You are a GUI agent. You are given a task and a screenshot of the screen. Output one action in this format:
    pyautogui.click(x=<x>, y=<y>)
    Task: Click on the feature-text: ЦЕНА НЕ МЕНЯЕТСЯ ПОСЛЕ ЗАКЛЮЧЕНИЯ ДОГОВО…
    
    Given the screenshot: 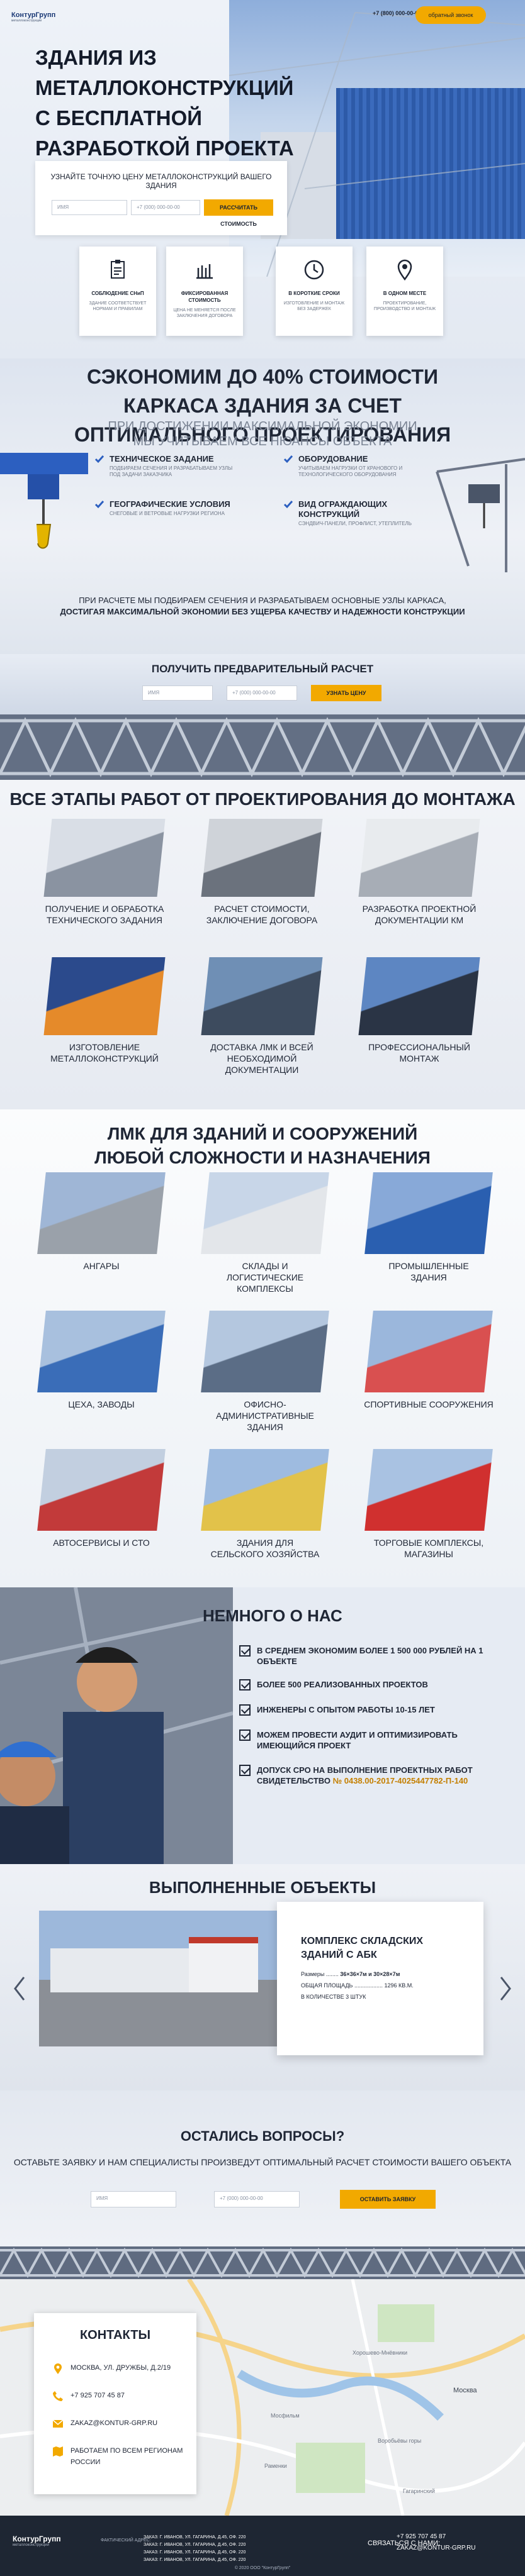 What is the action you would take?
    pyautogui.click(x=204, y=313)
    